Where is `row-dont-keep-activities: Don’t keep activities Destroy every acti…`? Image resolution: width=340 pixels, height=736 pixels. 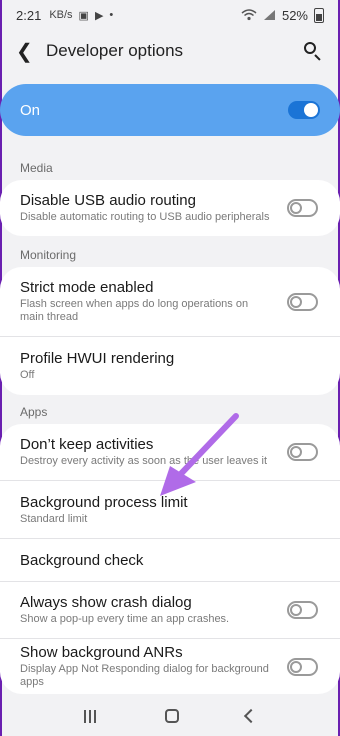 row-dont-keep-activities: Don’t keep activities Destroy every acti… is located at coordinates (170, 452).